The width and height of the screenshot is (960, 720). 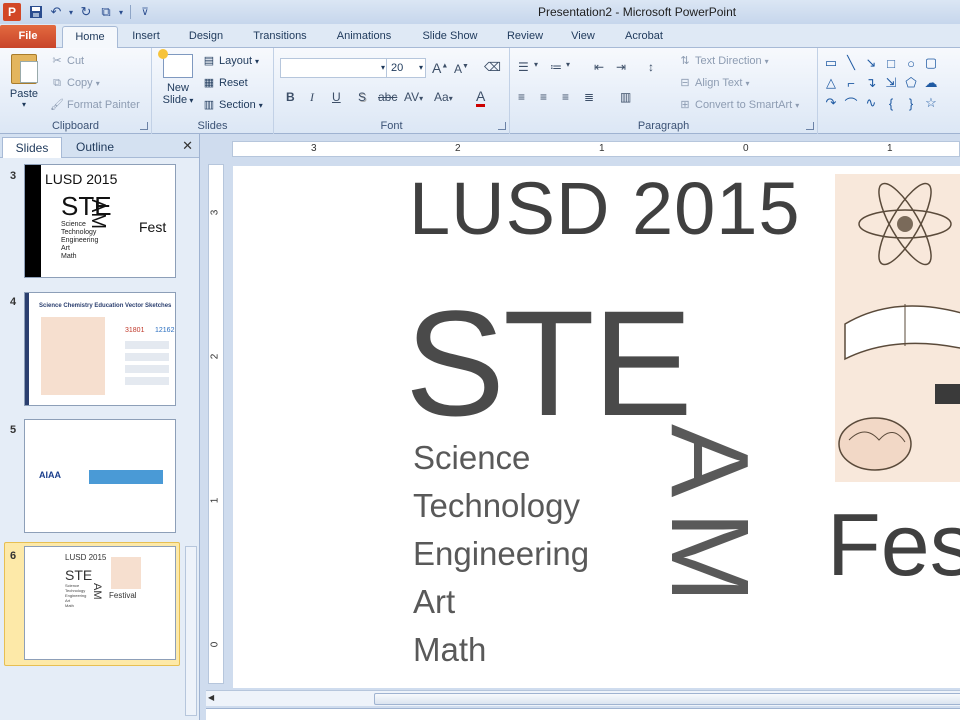 I want to click on font-launcher-icon, so click(x=502, y=126).